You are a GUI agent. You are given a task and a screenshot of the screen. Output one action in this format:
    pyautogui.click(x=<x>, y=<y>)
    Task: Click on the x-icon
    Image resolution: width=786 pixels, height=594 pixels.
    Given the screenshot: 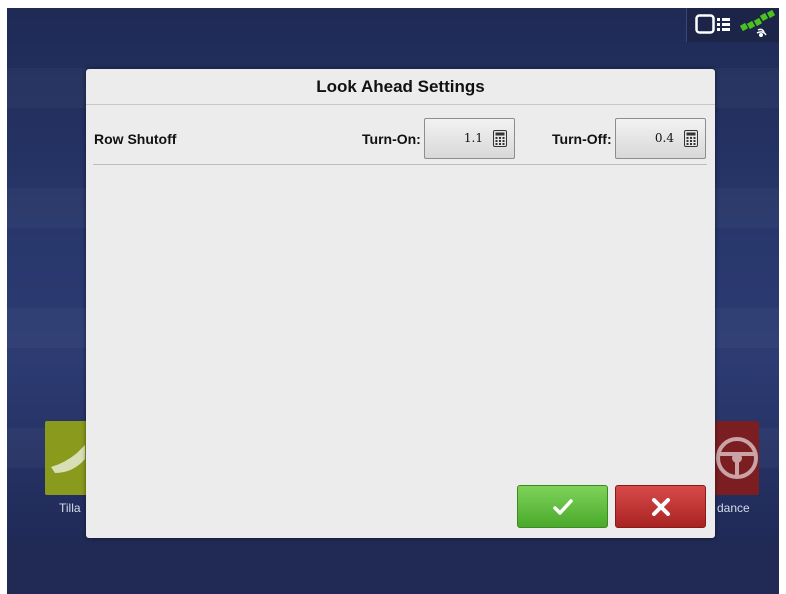 What is the action you would take?
    pyautogui.click(x=661, y=507)
    